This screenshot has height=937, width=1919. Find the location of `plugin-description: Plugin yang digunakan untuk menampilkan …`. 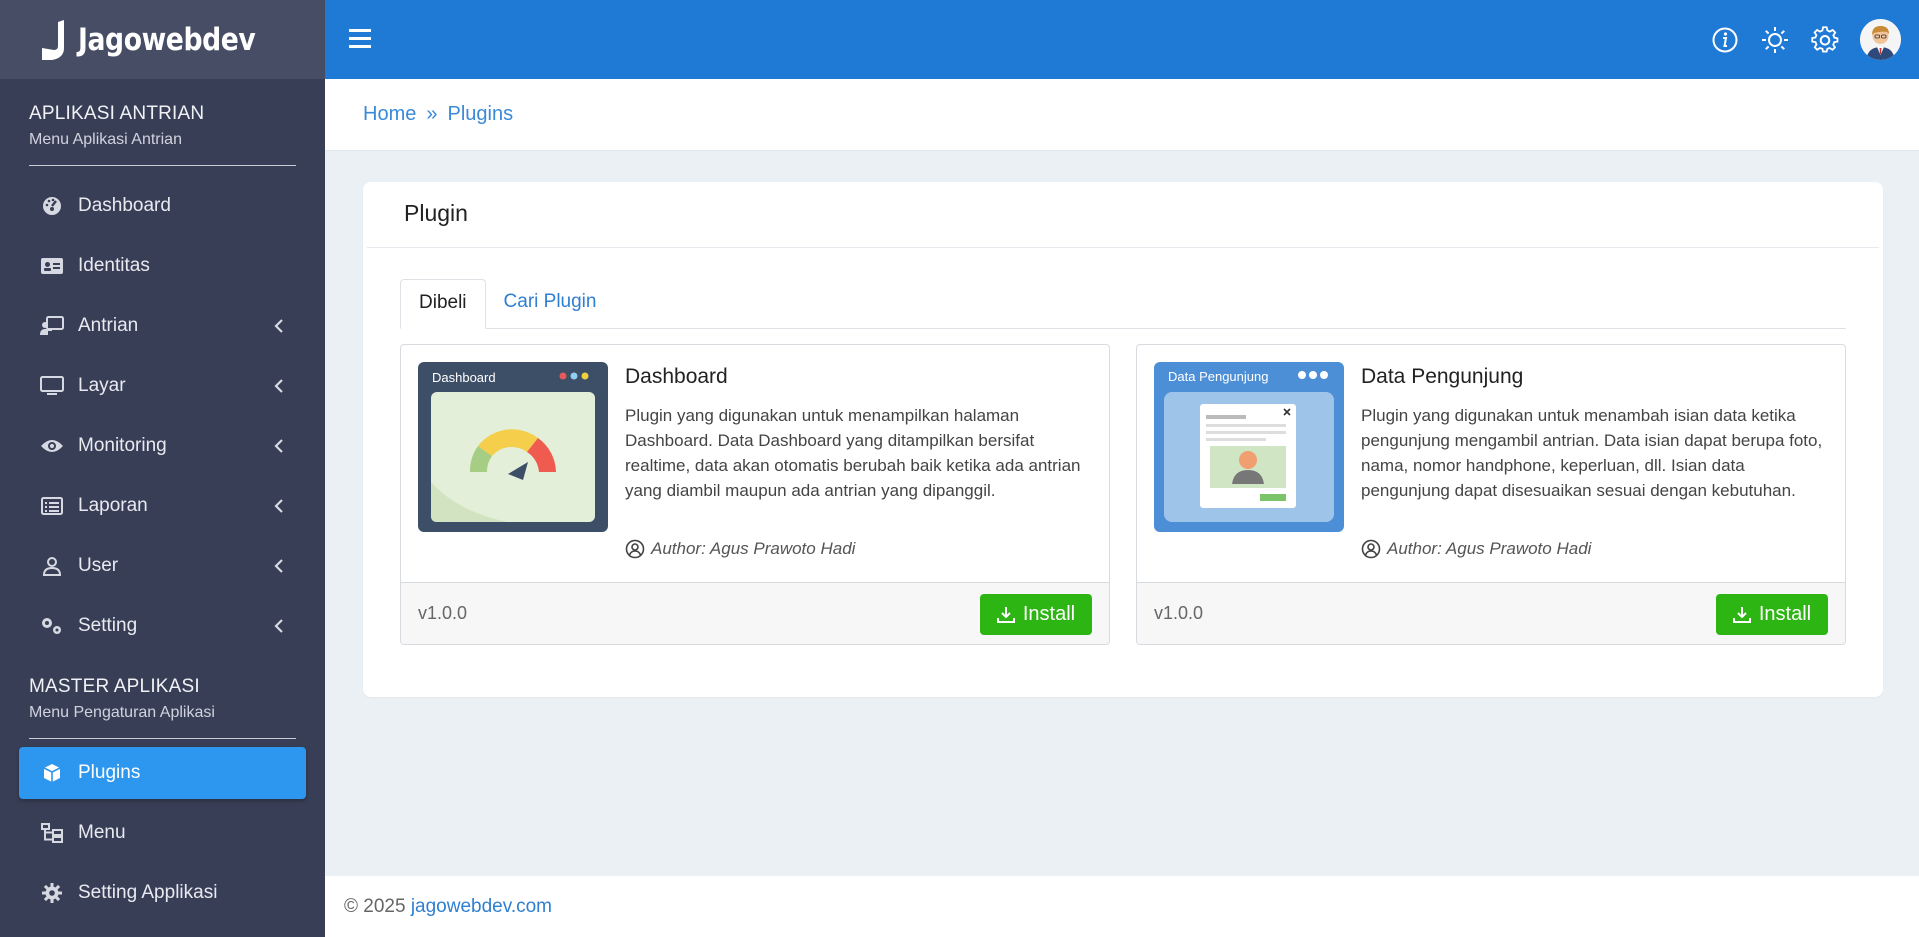

plugin-description: Plugin yang digunakan untuk menampilkan … is located at coordinates (853, 453).